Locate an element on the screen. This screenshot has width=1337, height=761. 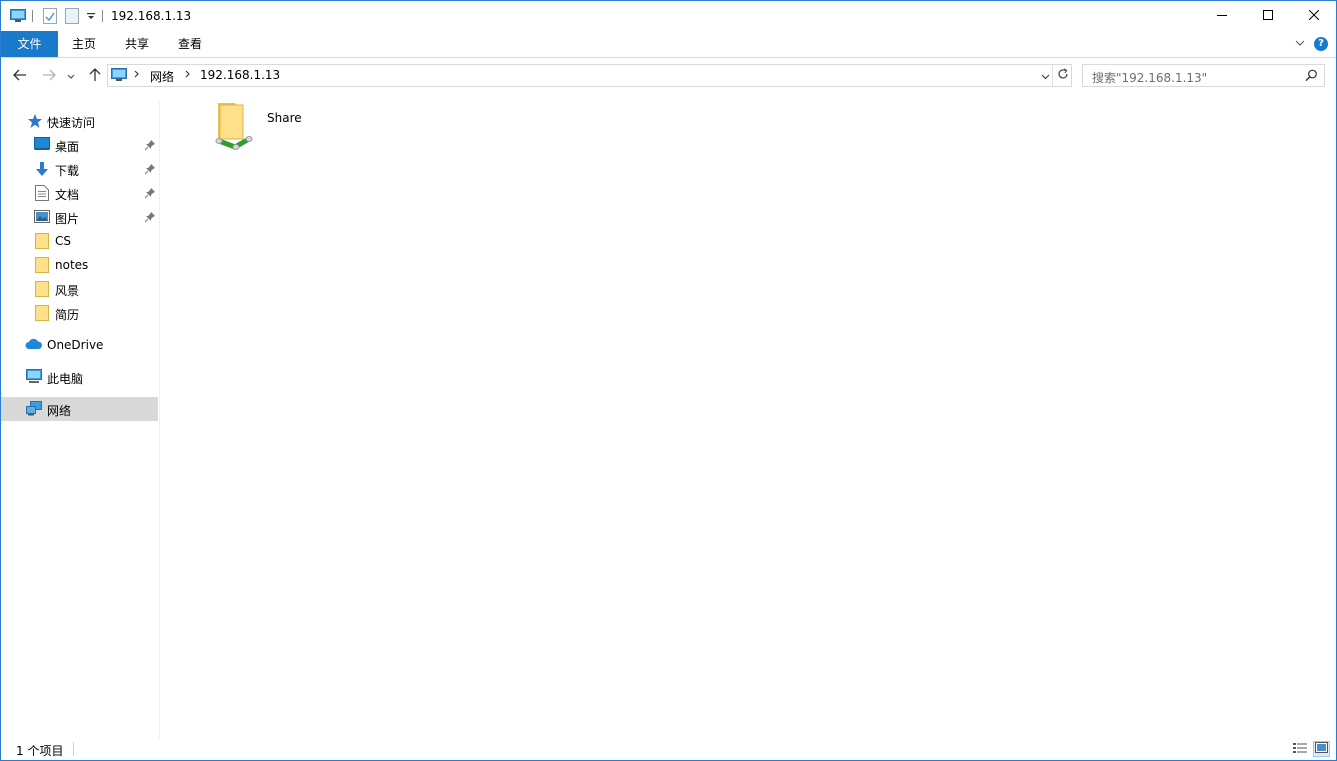
desktop-icon is located at coordinates (42, 145).